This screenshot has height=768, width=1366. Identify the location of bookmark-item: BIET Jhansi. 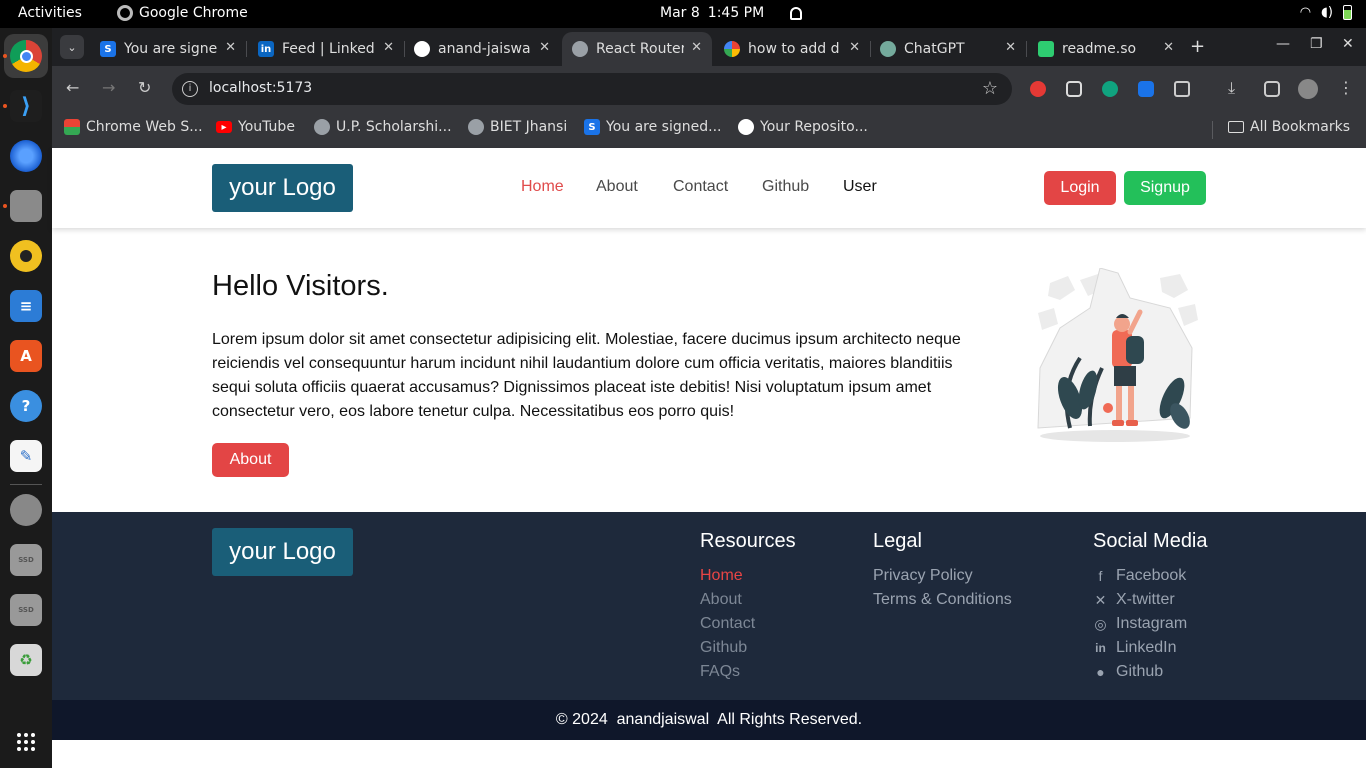
(517, 127).